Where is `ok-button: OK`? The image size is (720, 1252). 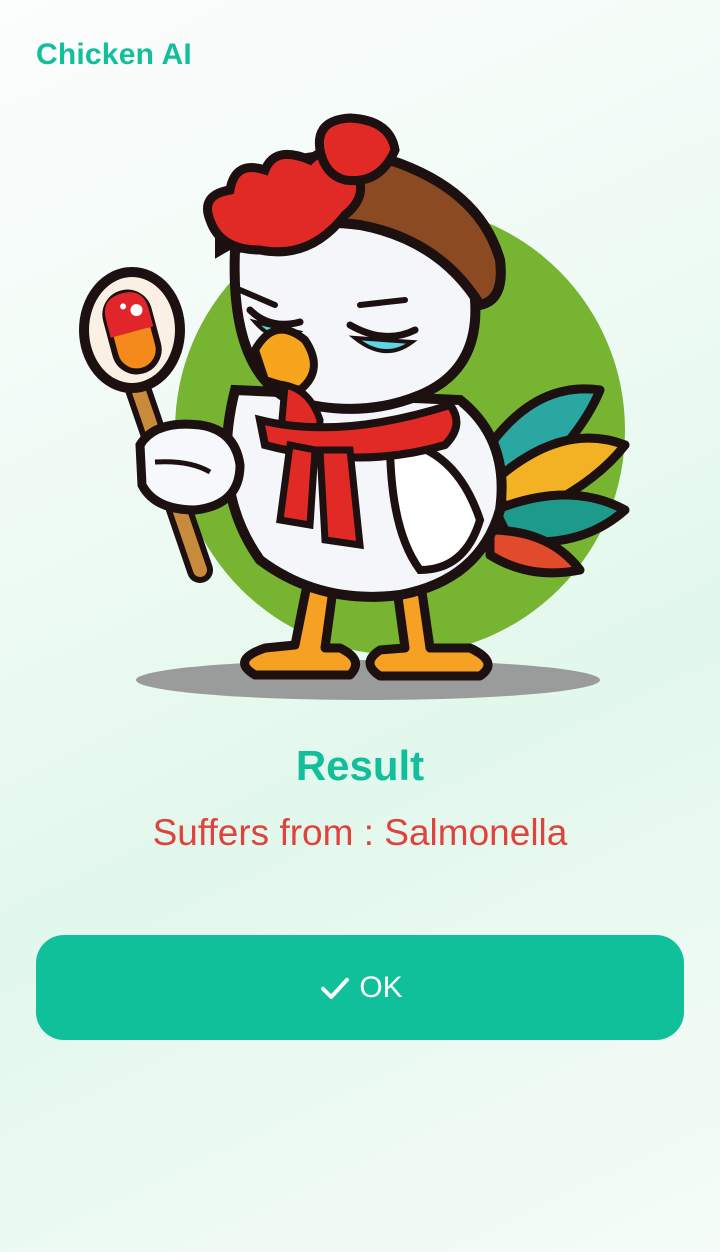
ok-button: OK is located at coordinates (360, 987).